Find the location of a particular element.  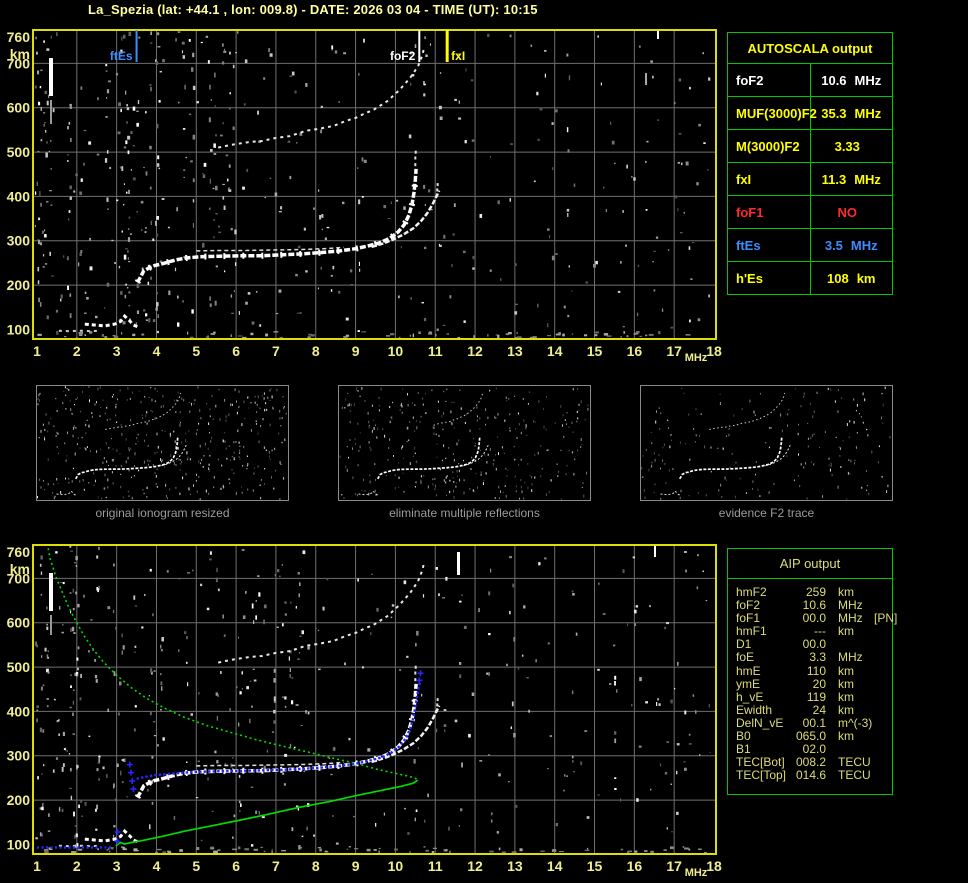

thumbnail-no-multiples-image is located at coordinates (464, 443).